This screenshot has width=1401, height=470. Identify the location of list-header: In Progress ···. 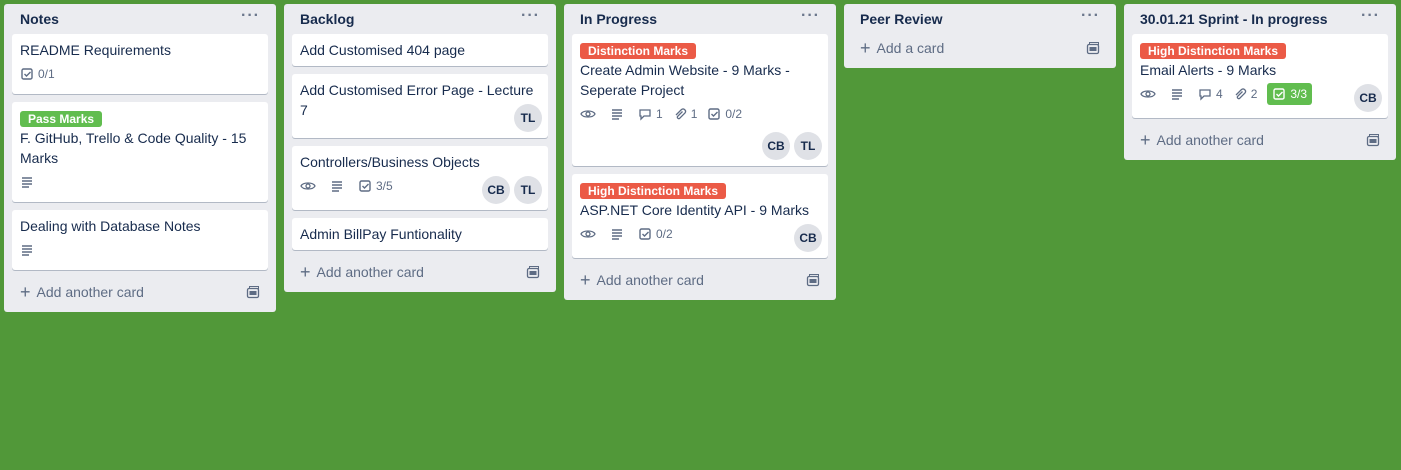
(700, 19).